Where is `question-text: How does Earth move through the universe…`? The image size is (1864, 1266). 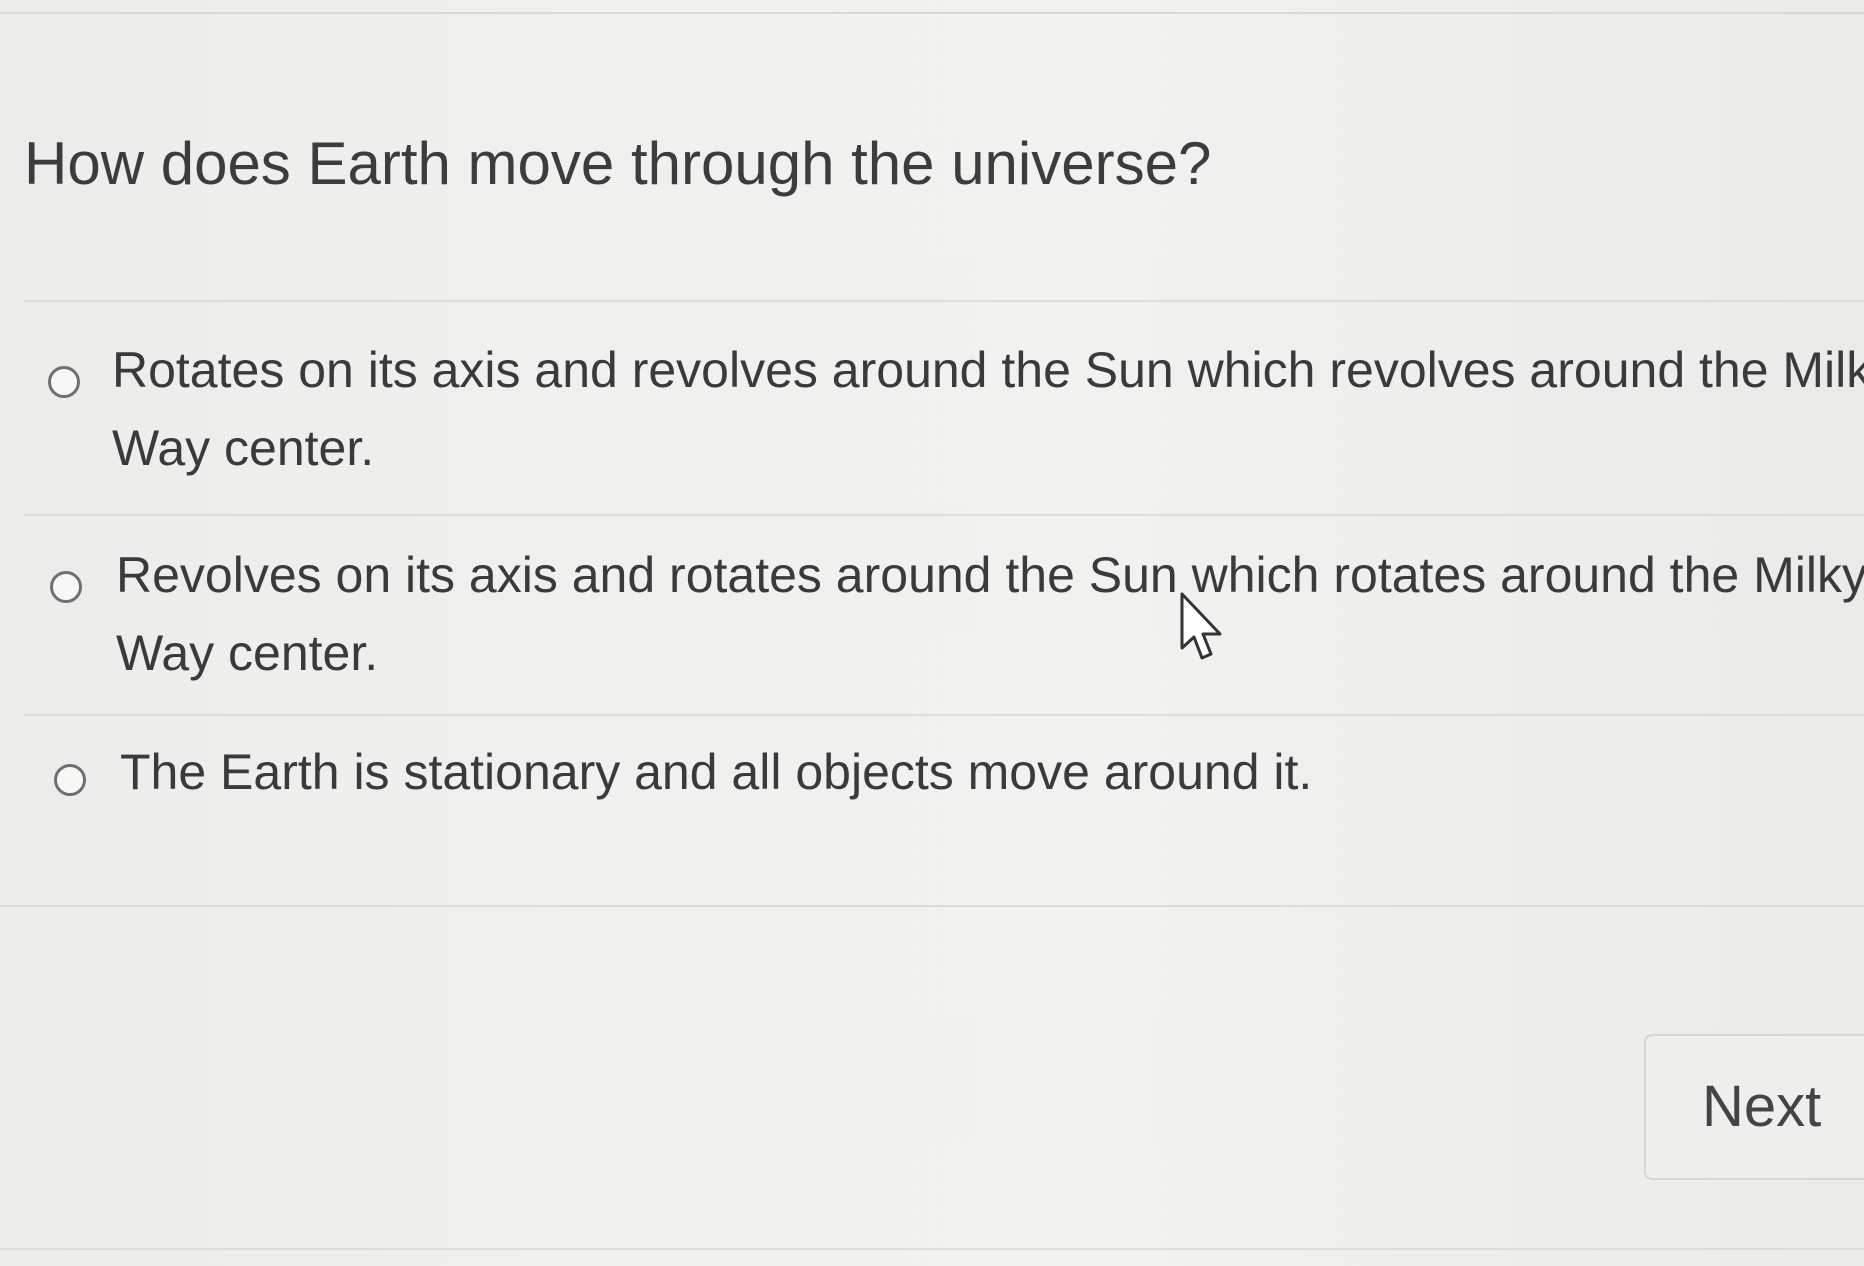 question-text: How does Earth move through the universe… is located at coordinates (618, 163).